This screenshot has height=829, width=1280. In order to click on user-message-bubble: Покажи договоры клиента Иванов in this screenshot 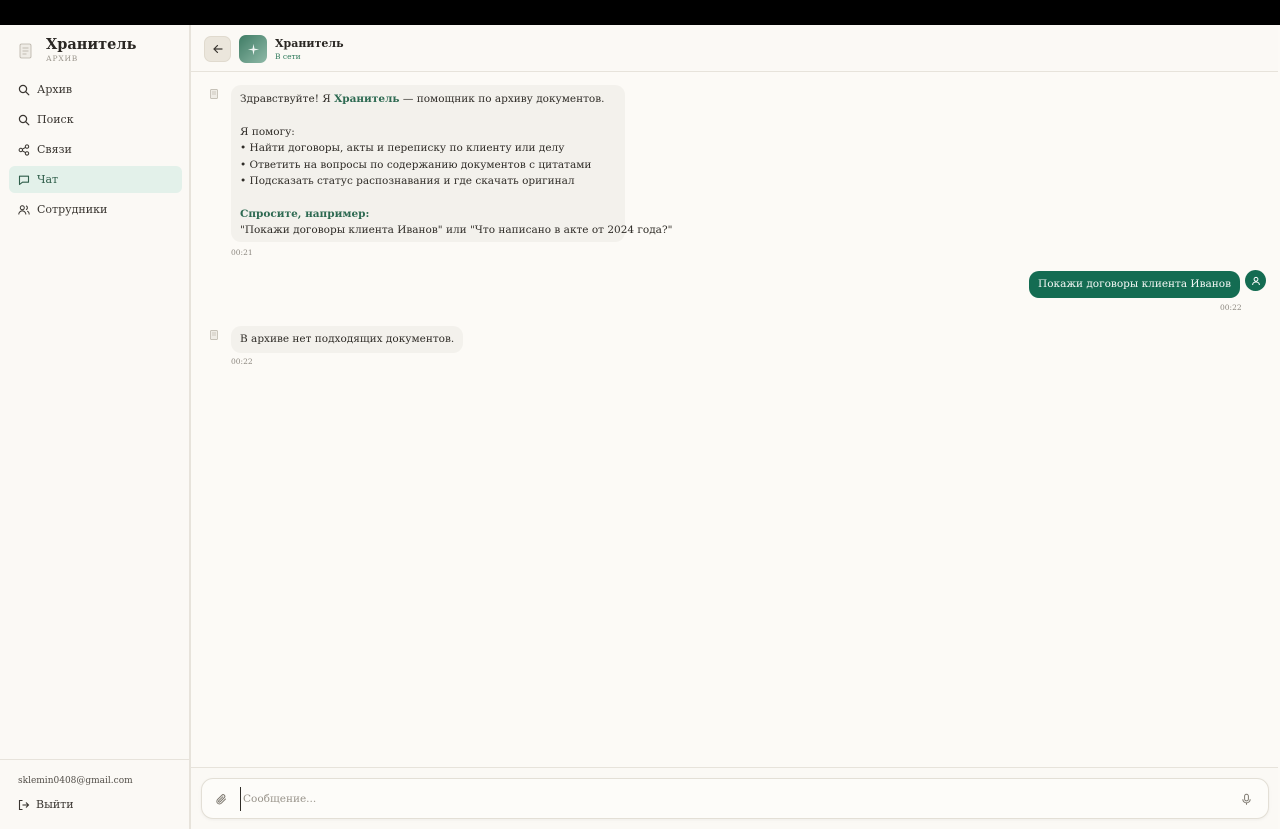, I will do `click(1134, 284)`.